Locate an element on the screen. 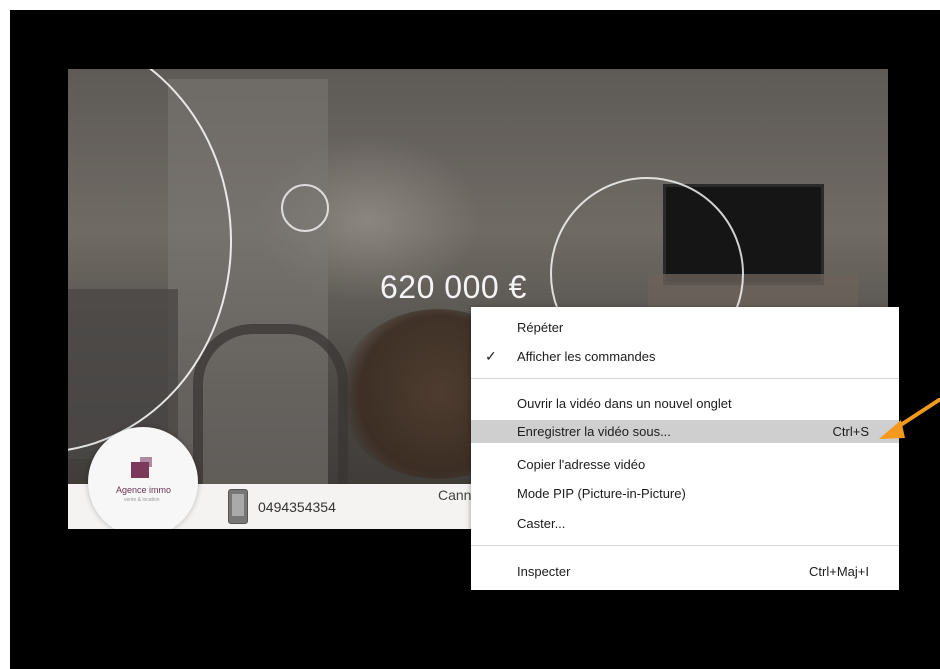 The width and height of the screenshot is (940, 669). agency-logo: Agence immo vente & location is located at coordinates (143, 478).